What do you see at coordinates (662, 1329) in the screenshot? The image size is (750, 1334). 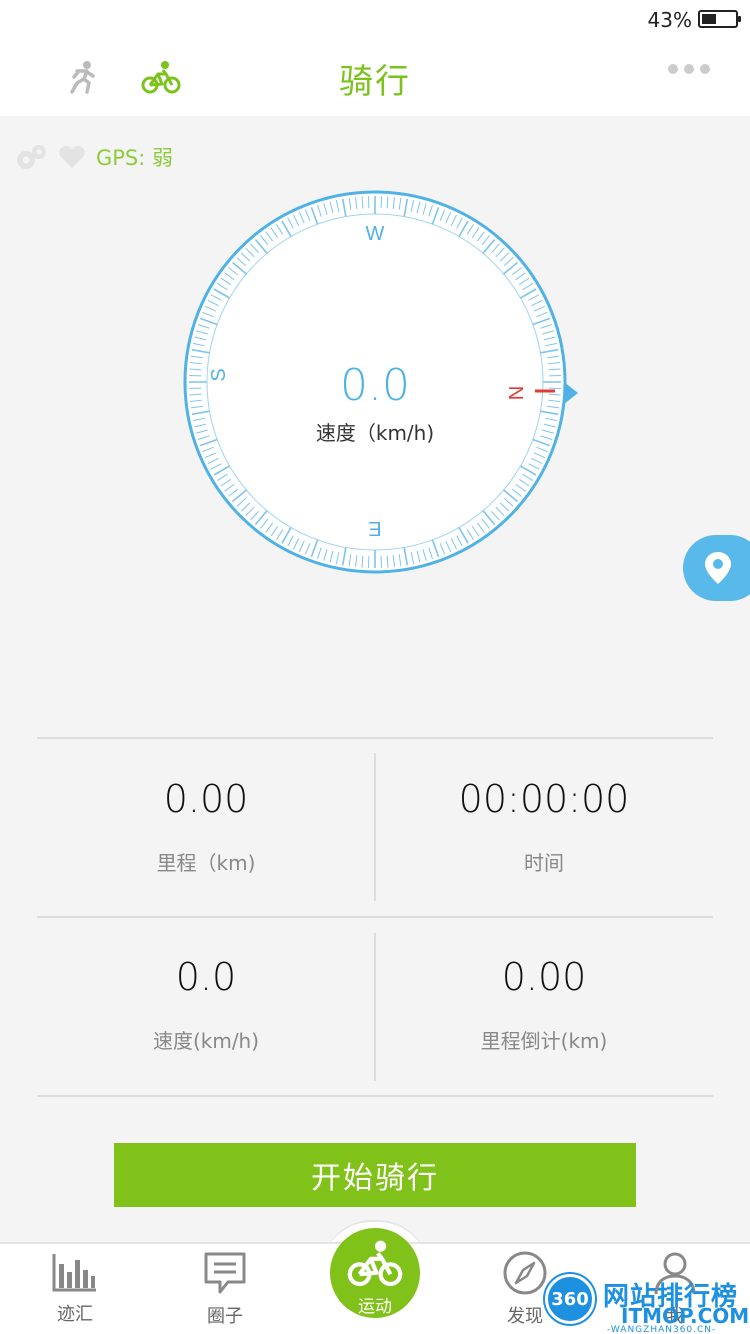 I see `watermark-url: -WANGZHAN360.CN-` at bounding box center [662, 1329].